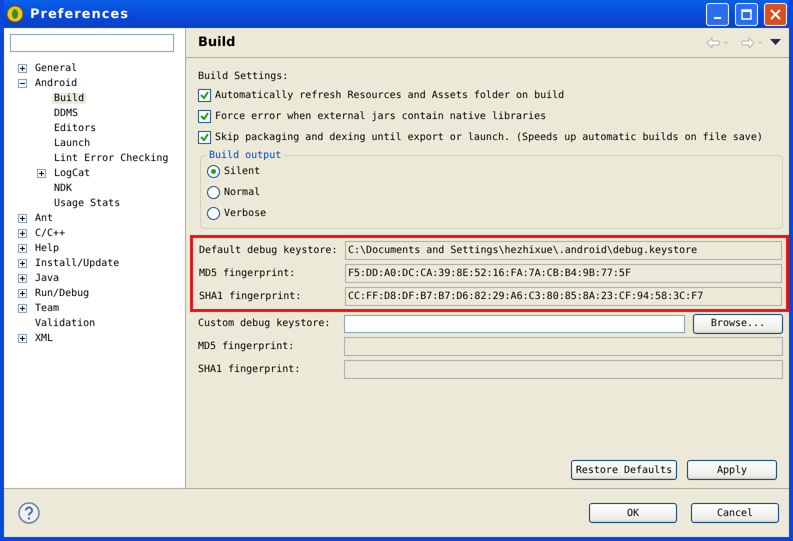 Image resolution: width=793 pixels, height=541 pixels. What do you see at coordinates (15, 14) in the screenshot?
I see `app-icon` at bounding box center [15, 14].